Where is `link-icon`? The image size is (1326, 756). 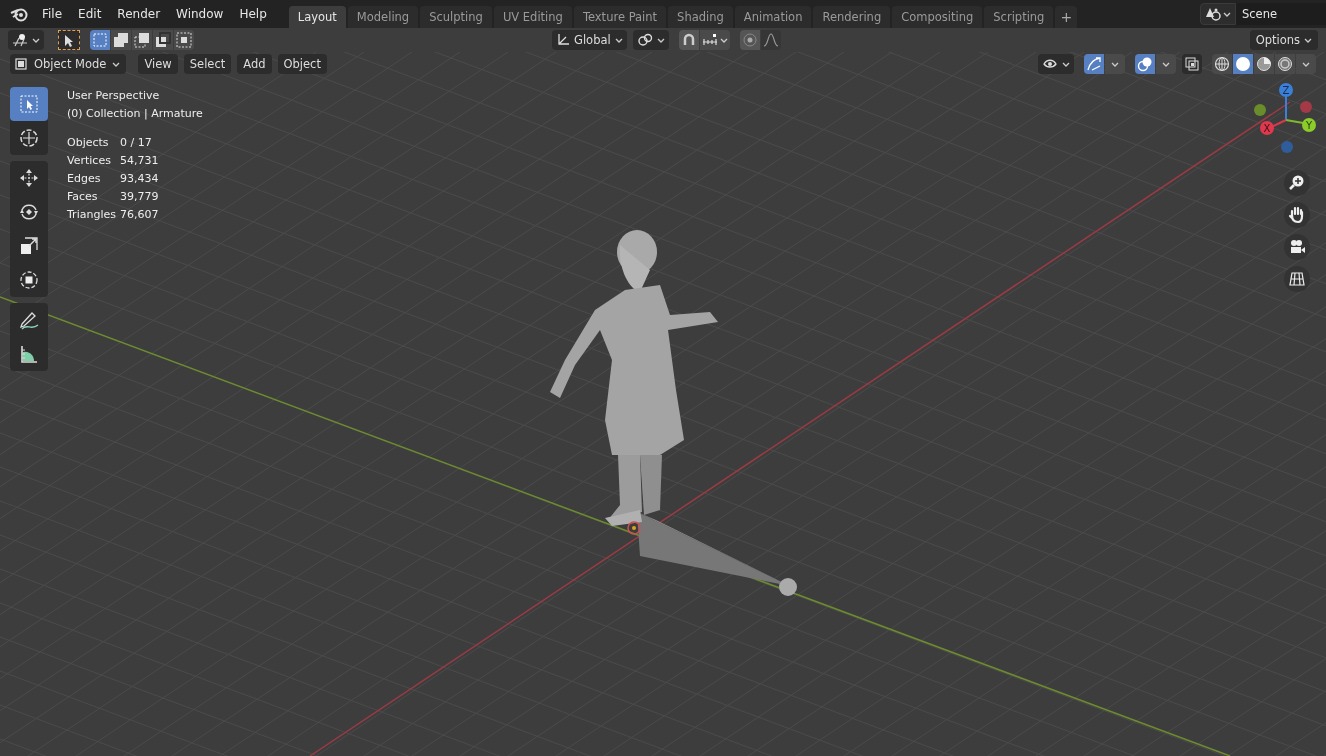
link-icon is located at coordinates (644, 40).